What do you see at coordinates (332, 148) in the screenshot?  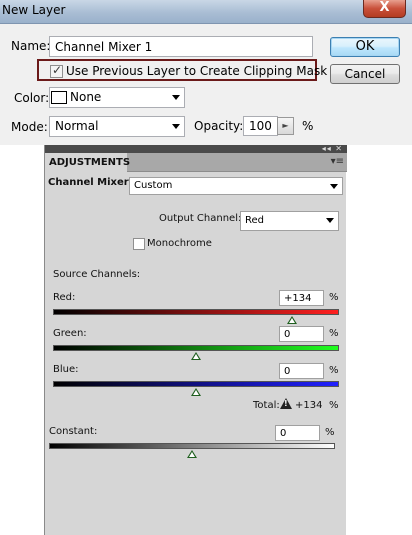 I see `collapse-close-icons: ◂◂ ✕` at bounding box center [332, 148].